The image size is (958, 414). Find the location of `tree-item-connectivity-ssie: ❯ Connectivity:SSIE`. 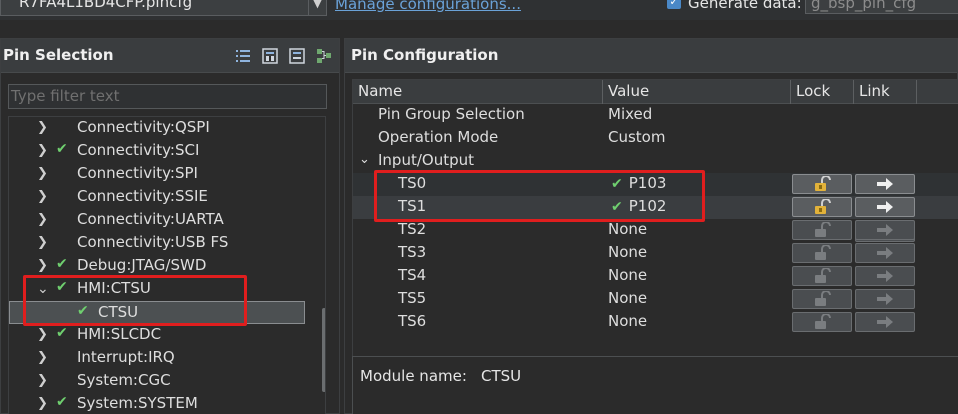

tree-item-connectivity-ssie: ❯ Connectivity:SSIE is located at coordinates (159, 197).